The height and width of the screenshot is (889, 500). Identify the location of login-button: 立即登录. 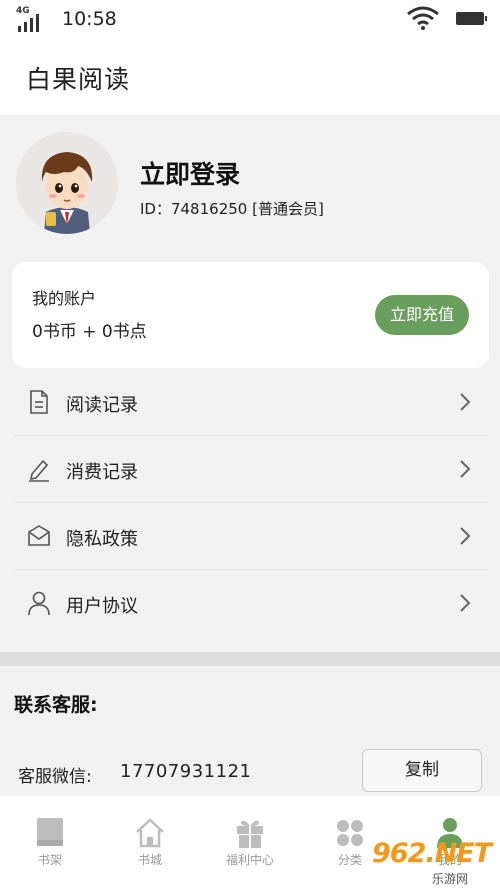
(190, 173).